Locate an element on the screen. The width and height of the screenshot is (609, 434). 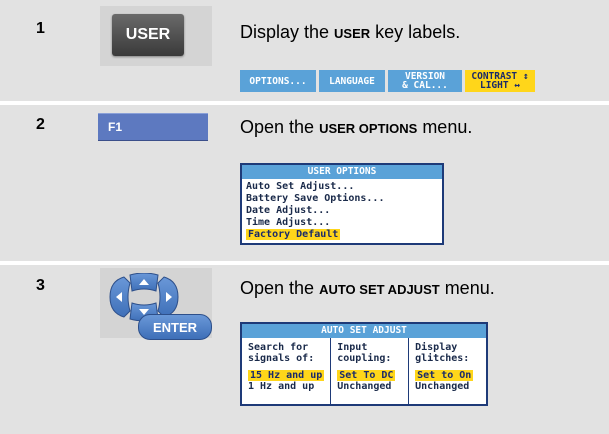
step-2-title: Open the USER OPTIONS menu. is located at coordinates (356, 127).